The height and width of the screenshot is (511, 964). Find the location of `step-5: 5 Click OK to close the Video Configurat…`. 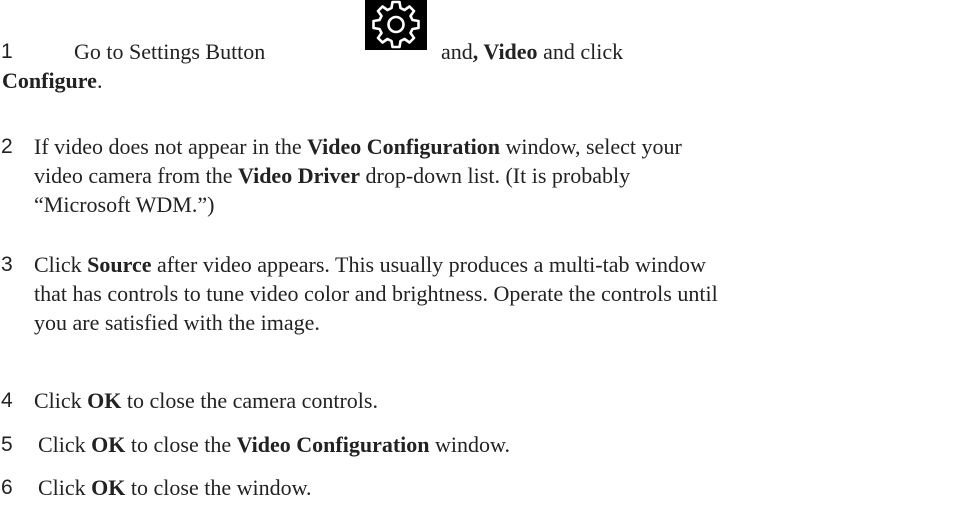

step-5: 5 Click OK to close the Video Configurat… is located at coordinates (482, 446).